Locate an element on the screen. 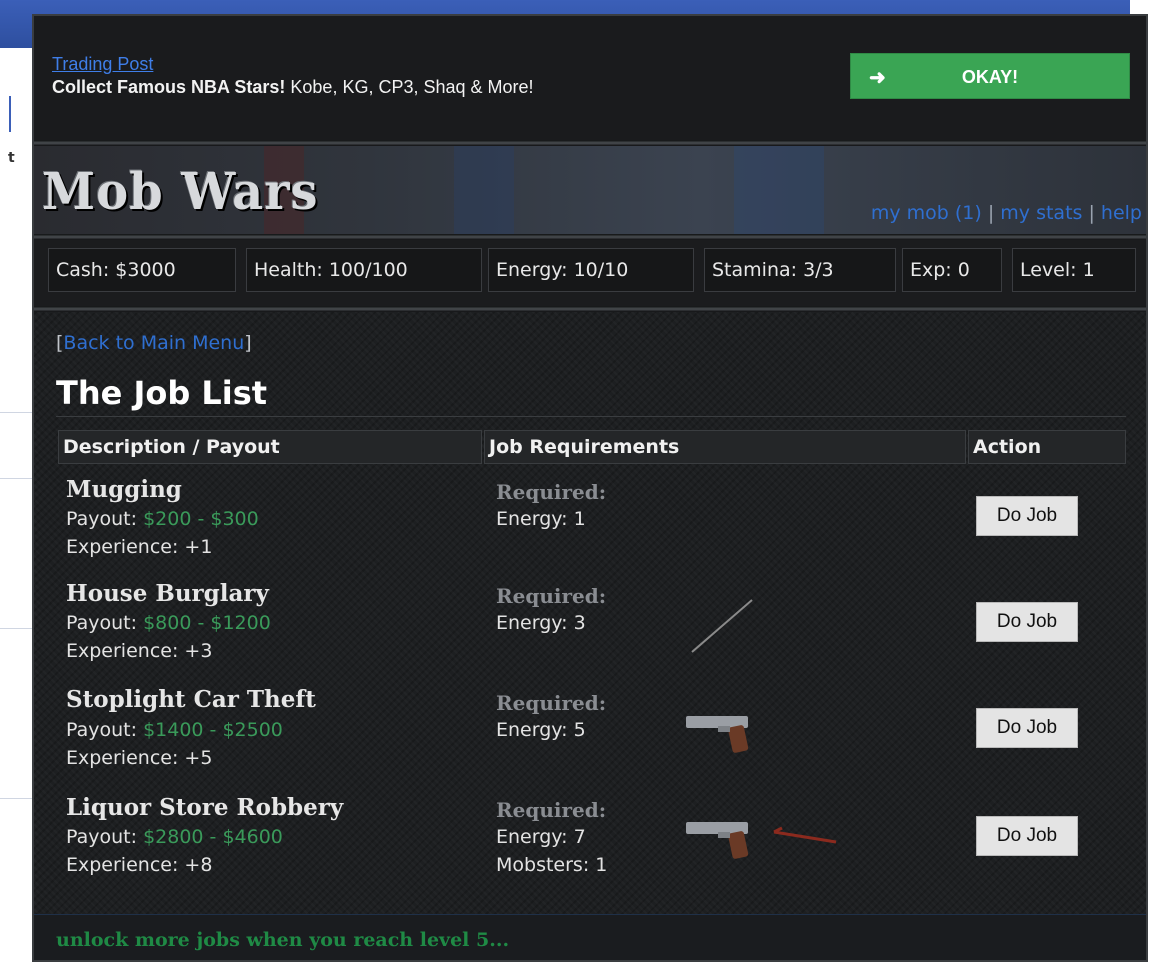 This screenshot has height=973, width=1151. my-stats-link: my stats is located at coordinates (1041, 213).